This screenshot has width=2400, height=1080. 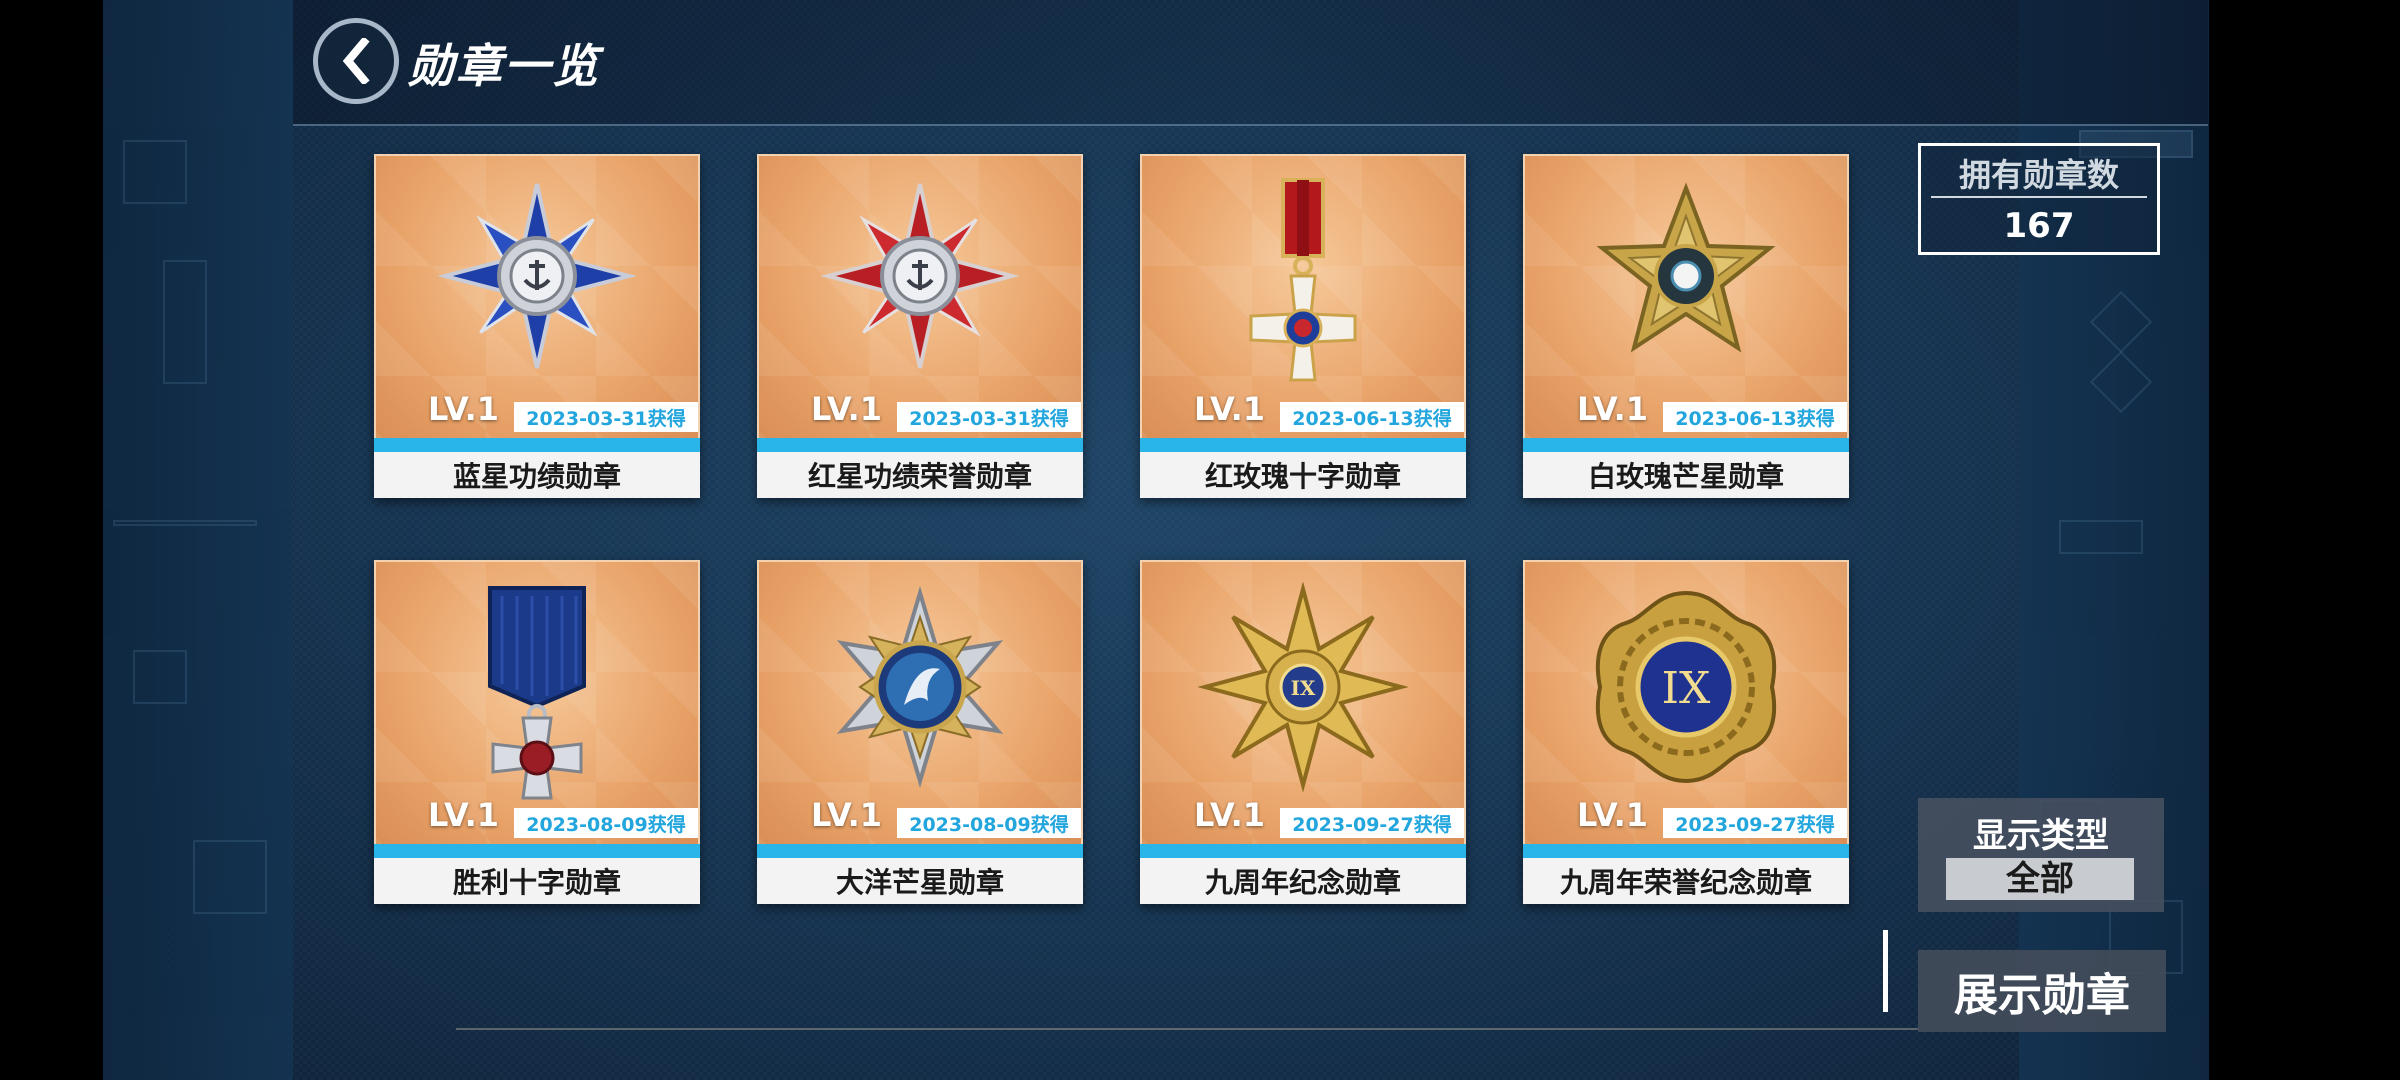 What do you see at coordinates (537, 276) in the screenshot?
I see `blue-star-medal-icon` at bounding box center [537, 276].